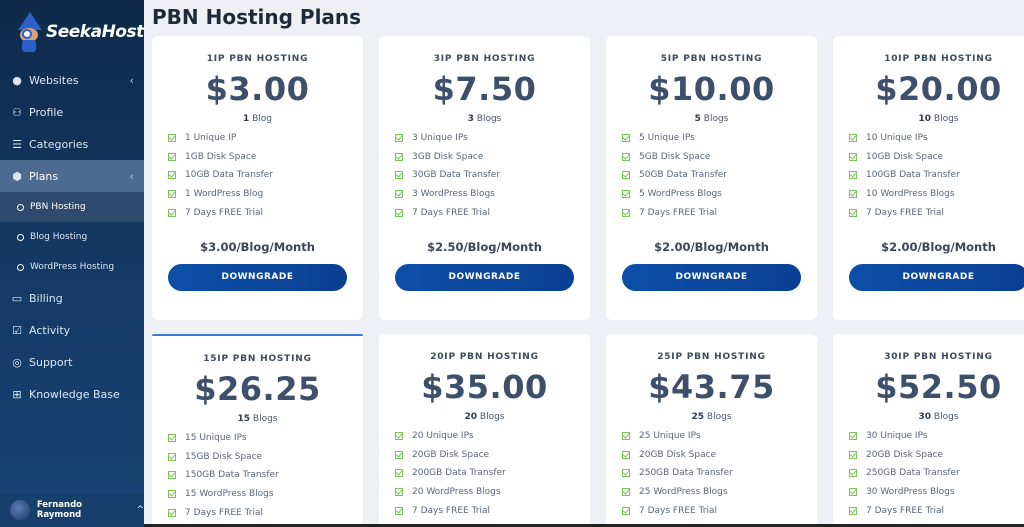 This screenshot has height=527, width=1024. Describe the element at coordinates (72, 330) in the screenshot. I see `sidebar-item-activity: ☑ Activity` at that location.